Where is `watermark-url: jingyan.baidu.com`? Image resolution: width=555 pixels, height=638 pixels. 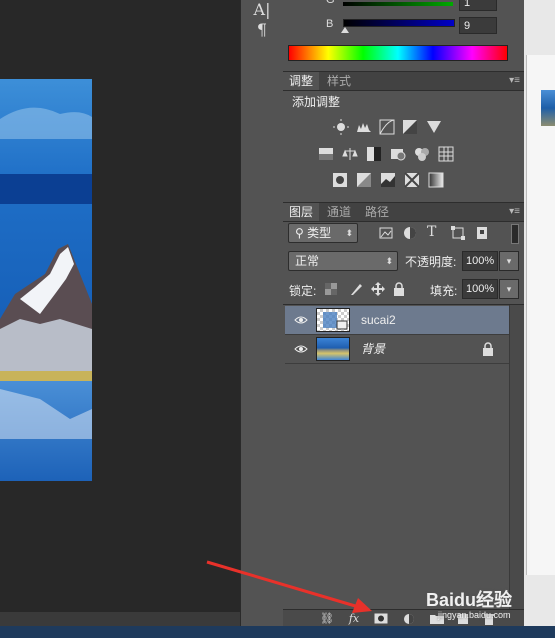 watermark-url: jingyan.baidu.com is located at coordinates (474, 615).